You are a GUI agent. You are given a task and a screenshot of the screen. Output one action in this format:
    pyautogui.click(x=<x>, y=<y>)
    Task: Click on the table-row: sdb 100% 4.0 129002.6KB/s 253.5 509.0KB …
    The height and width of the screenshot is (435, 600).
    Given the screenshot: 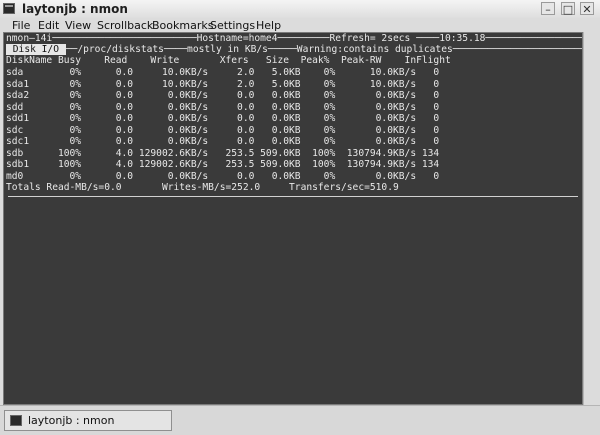 What is the action you would take?
    pyautogui.click(x=223, y=153)
    